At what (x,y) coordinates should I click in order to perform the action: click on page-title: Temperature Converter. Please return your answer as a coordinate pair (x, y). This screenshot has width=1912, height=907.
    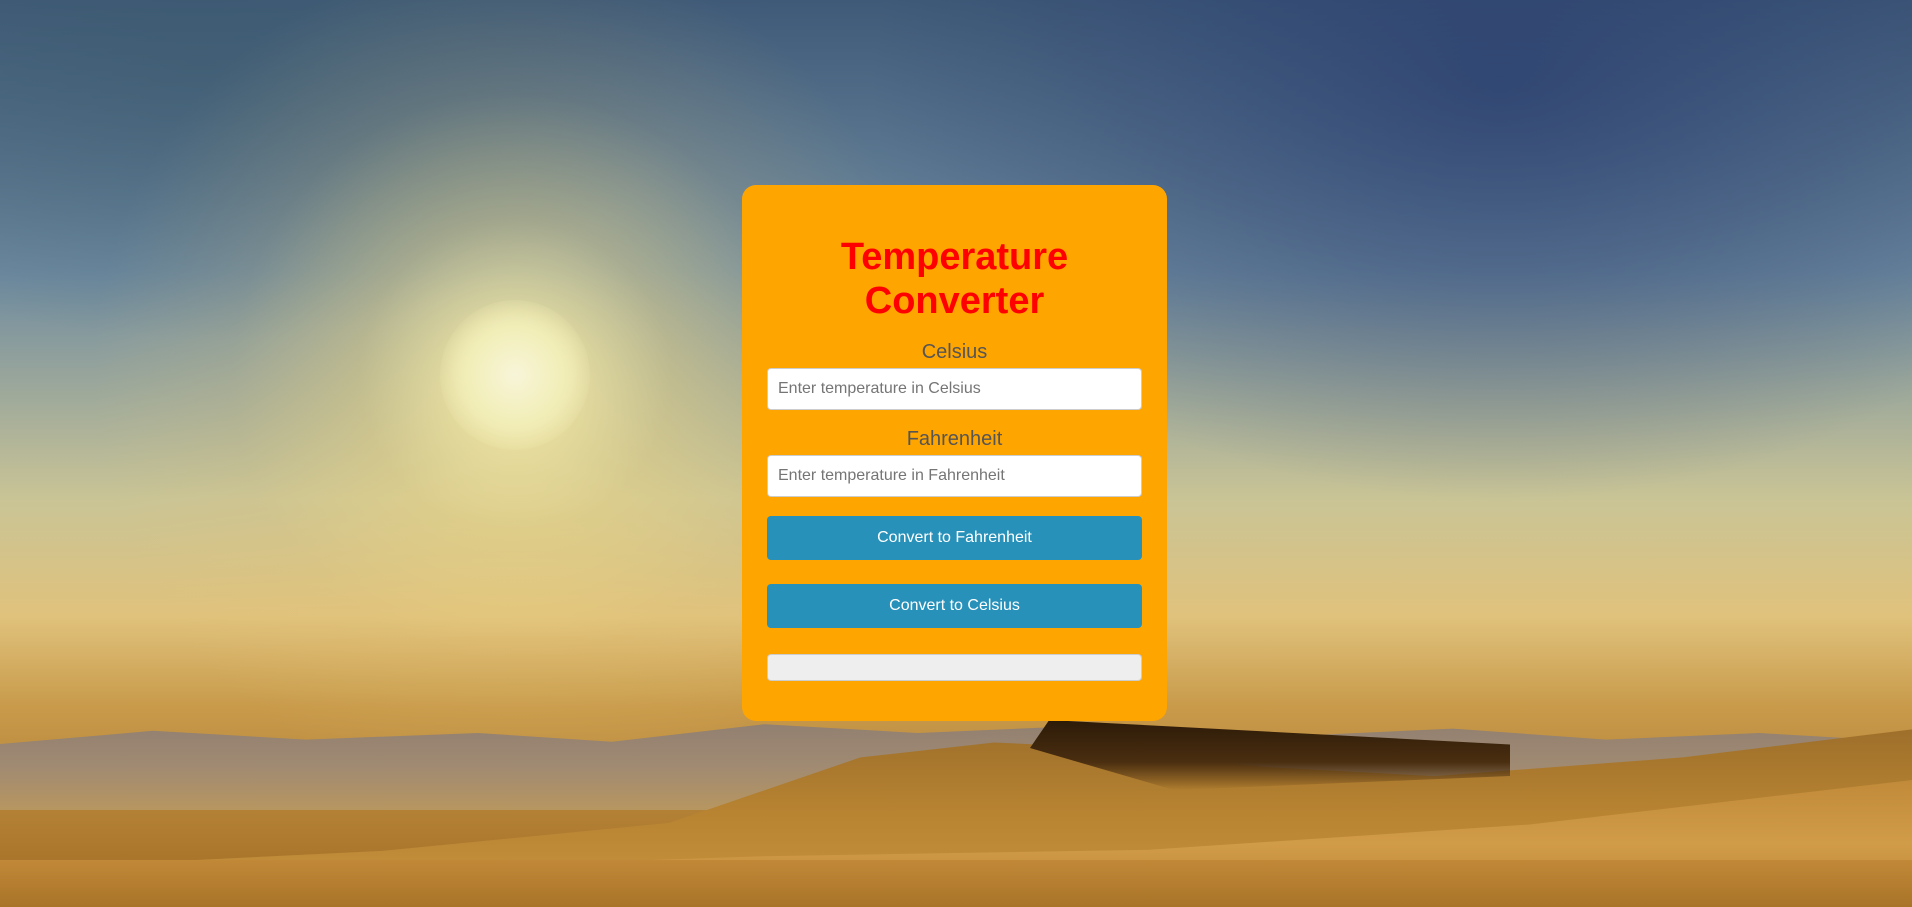
    Looking at the image, I should click on (954, 279).